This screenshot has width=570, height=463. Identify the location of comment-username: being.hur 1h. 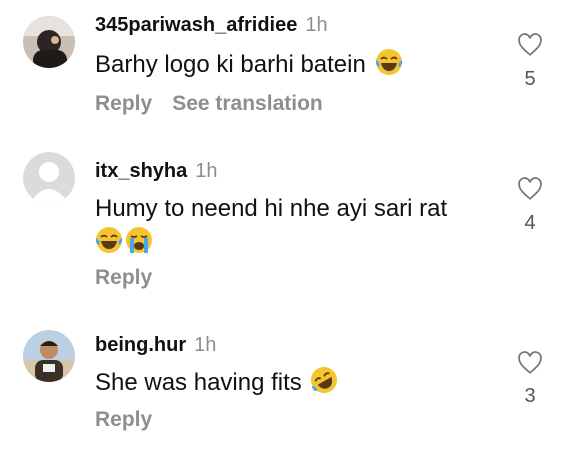
(155, 345).